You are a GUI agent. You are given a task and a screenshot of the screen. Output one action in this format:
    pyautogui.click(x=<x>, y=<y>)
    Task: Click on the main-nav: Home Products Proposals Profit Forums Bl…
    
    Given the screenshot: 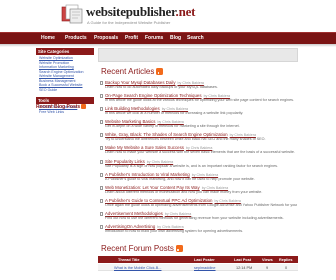 What is the action you would take?
    pyautogui.click(x=168, y=38)
    